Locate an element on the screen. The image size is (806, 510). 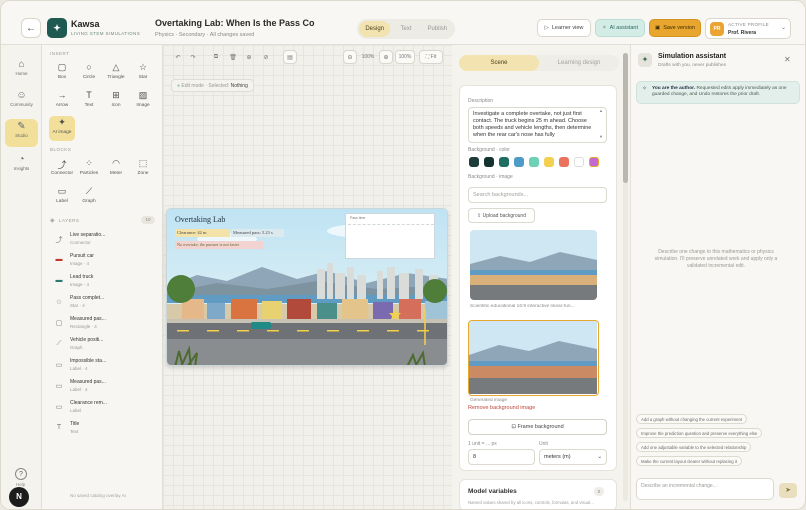
document-title: Overtaking Lab: When Is the Pass Compl is located at coordinates (235, 23).